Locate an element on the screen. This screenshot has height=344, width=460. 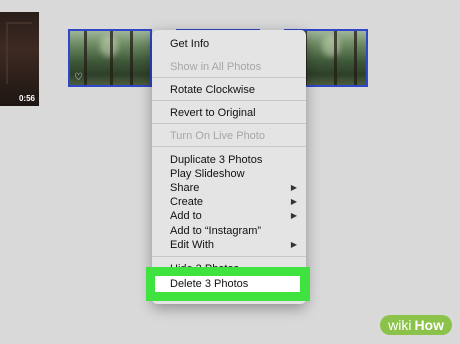
menu-item-rotate-clockwise: Rotate Clockwise is located at coordinates (229, 90).